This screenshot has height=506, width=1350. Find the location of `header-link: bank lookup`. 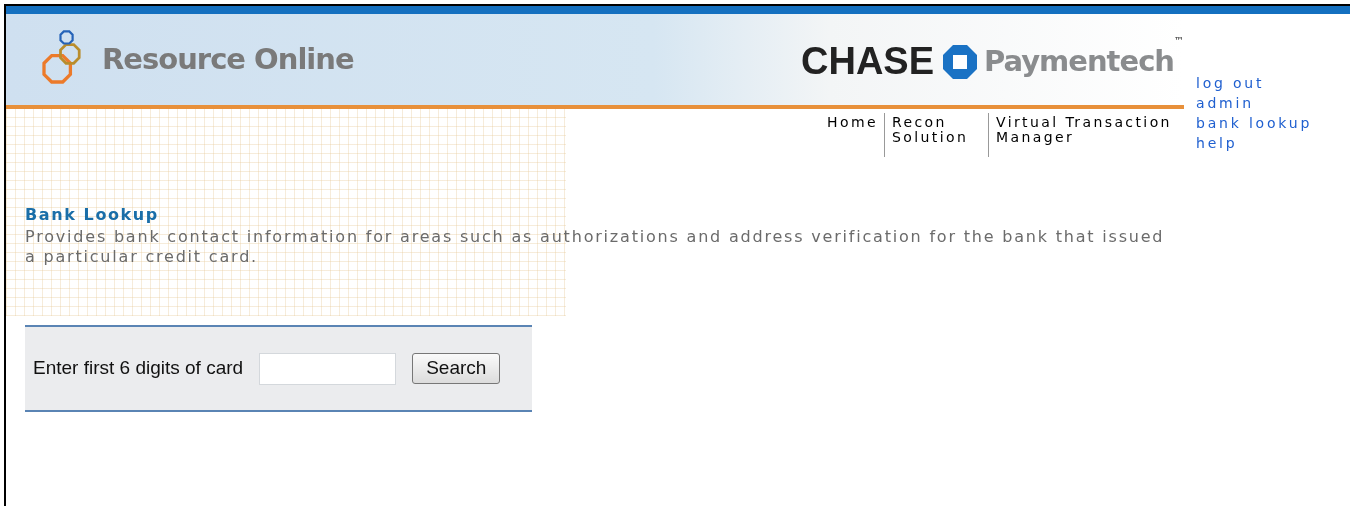

header-link: bank lookup is located at coordinates (1254, 123).